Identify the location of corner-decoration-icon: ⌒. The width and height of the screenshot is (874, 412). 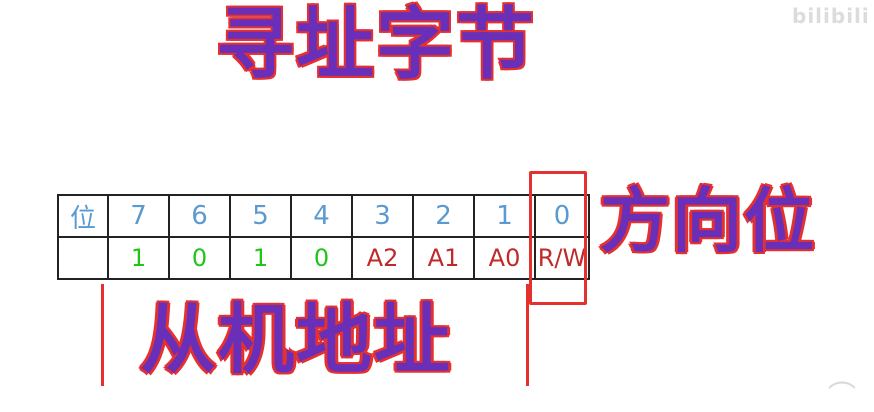
(841, 395).